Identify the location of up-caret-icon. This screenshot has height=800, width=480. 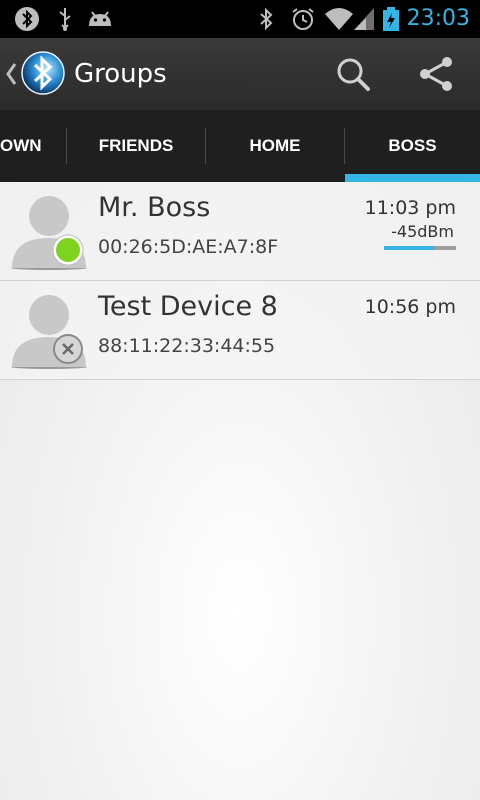
(11, 74).